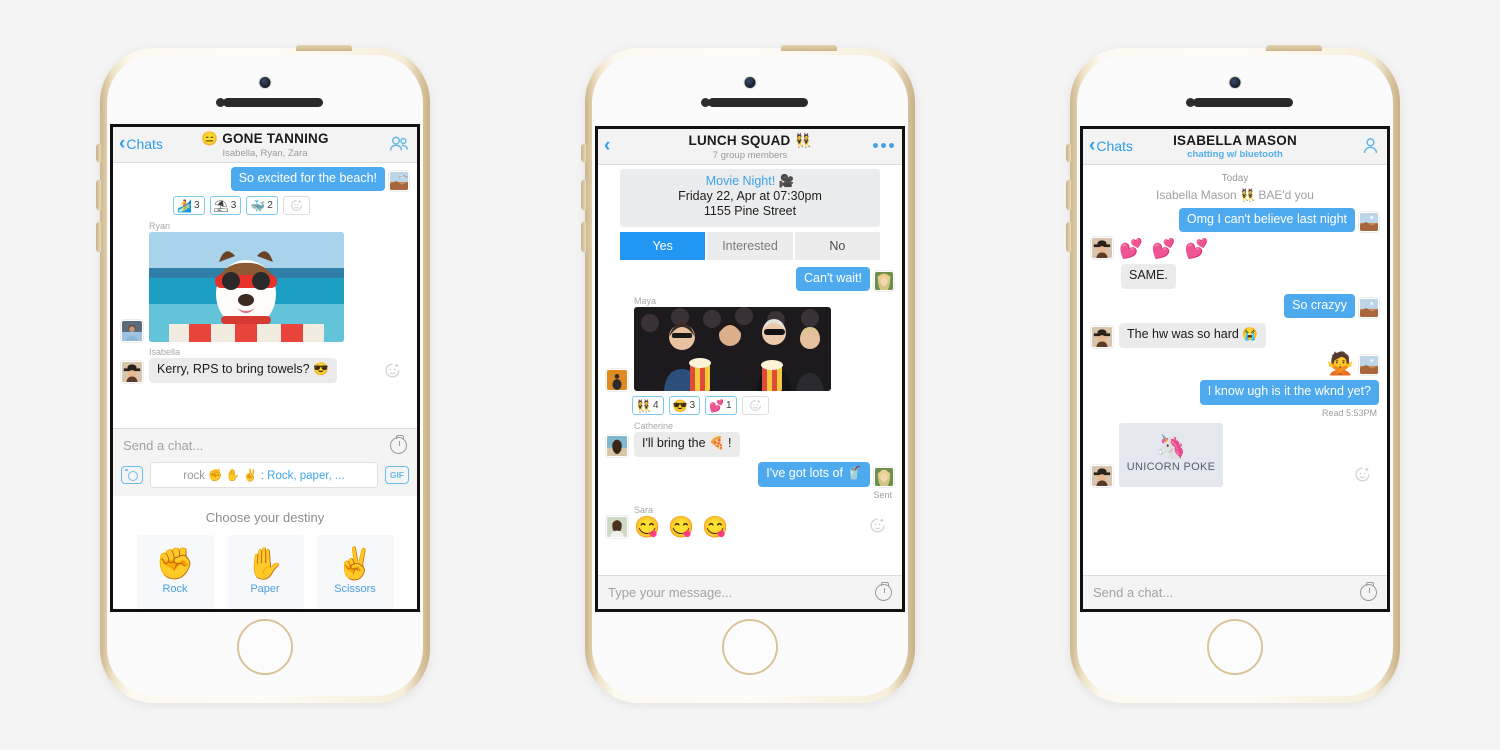 The height and width of the screenshot is (750, 1500). I want to click on message-bubble-outgoing: Omg I can't believe last night, so click(1266, 220).